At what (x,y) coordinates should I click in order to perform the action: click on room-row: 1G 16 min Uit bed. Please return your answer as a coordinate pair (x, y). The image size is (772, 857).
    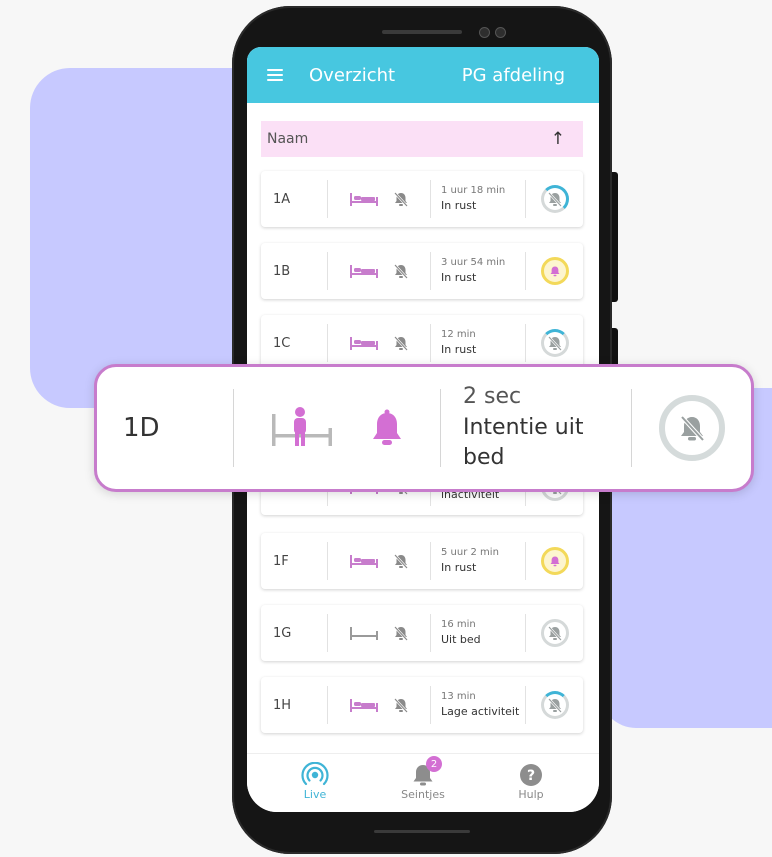
    Looking at the image, I should click on (422, 633).